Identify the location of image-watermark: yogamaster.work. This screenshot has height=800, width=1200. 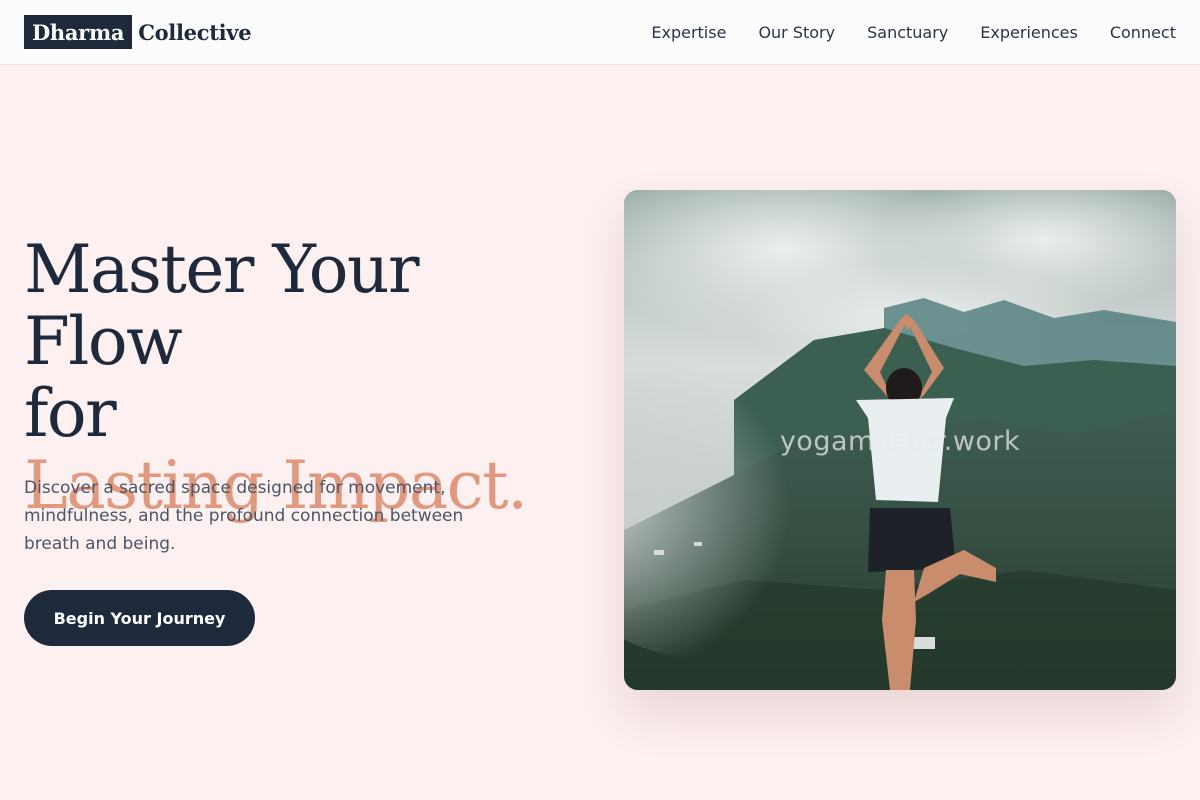
(900, 441).